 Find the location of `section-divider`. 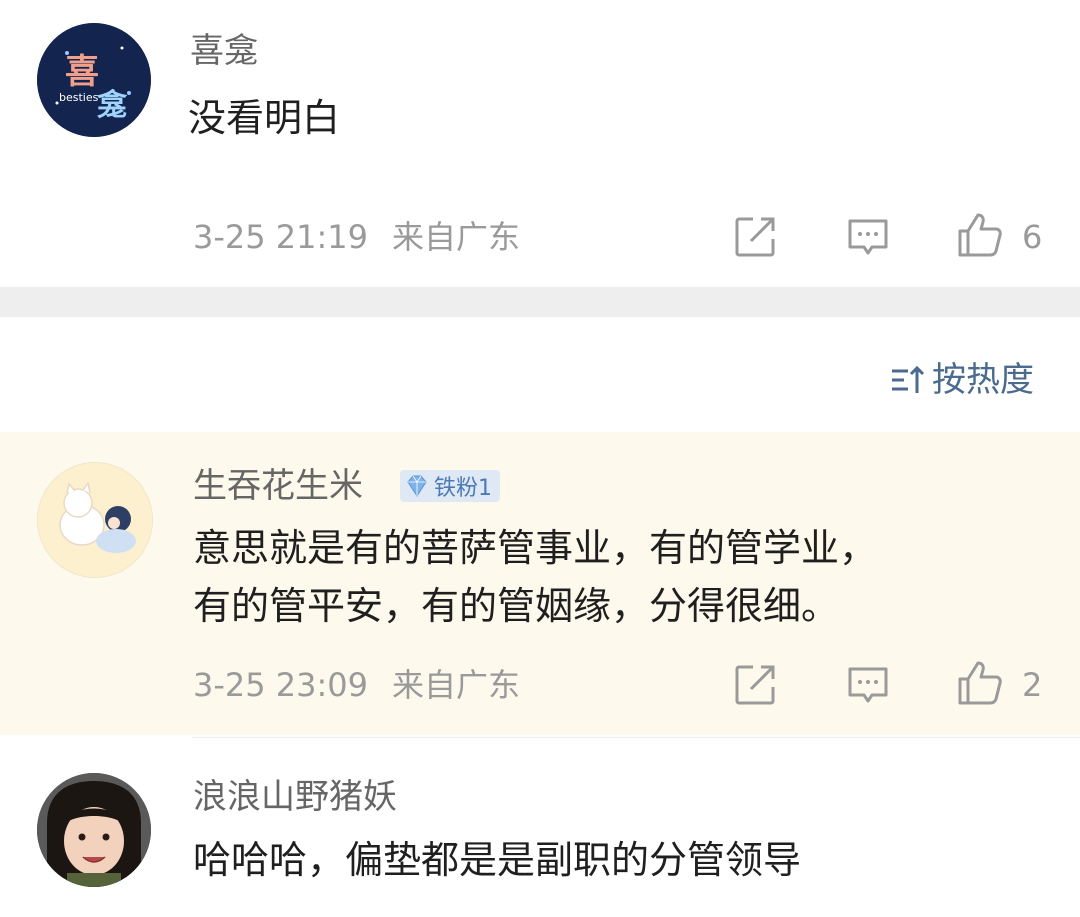

section-divider is located at coordinates (540, 302).